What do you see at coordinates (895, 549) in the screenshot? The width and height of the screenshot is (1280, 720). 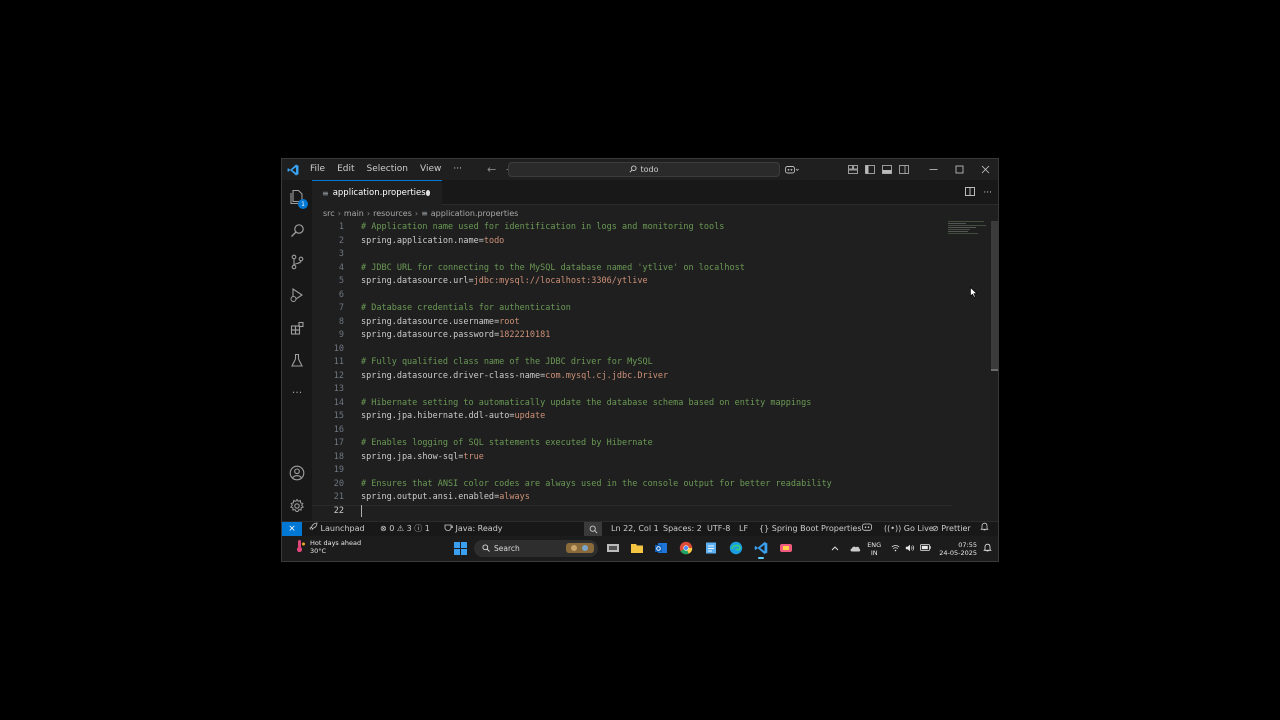 I see `wifi-icon` at bounding box center [895, 549].